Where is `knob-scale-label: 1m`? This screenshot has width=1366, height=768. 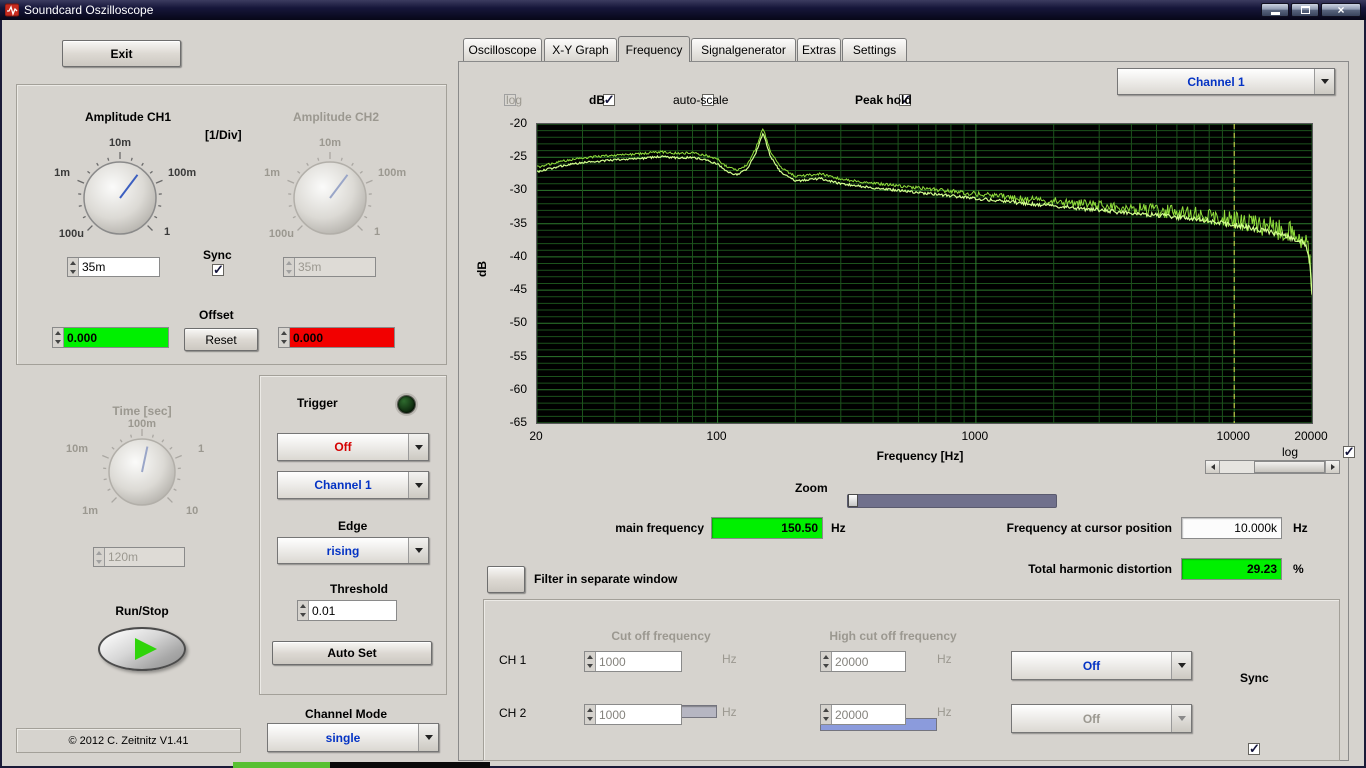
knob-scale-label: 1m is located at coordinates (272, 173).